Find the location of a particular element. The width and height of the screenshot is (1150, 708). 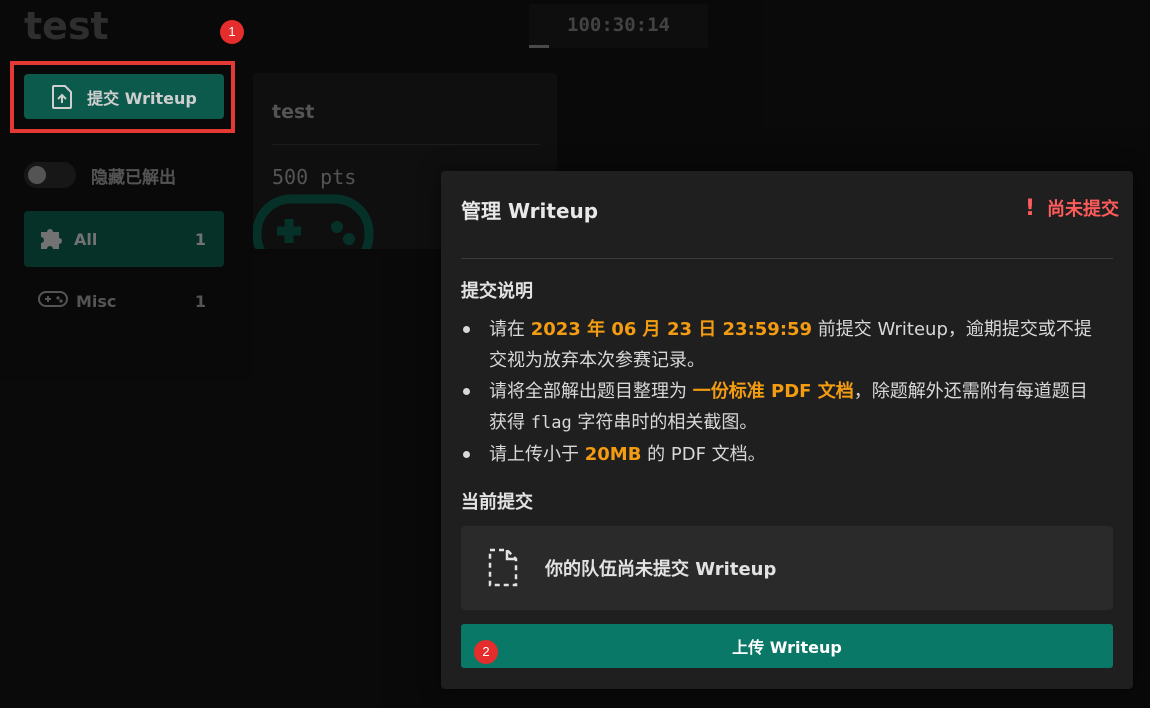

current-submission-heading: 当前提交 is located at coordinates (497, 502).